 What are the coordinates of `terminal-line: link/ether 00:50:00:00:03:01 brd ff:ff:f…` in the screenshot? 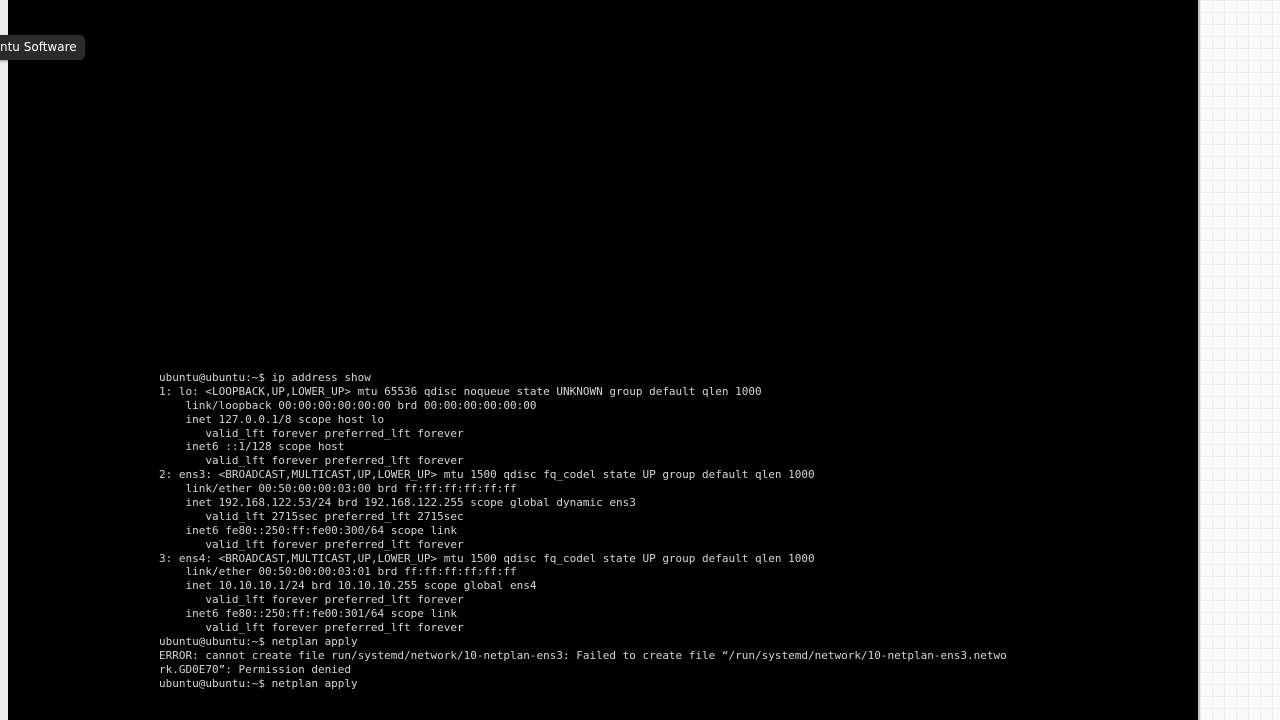 It's located at (338, 572).